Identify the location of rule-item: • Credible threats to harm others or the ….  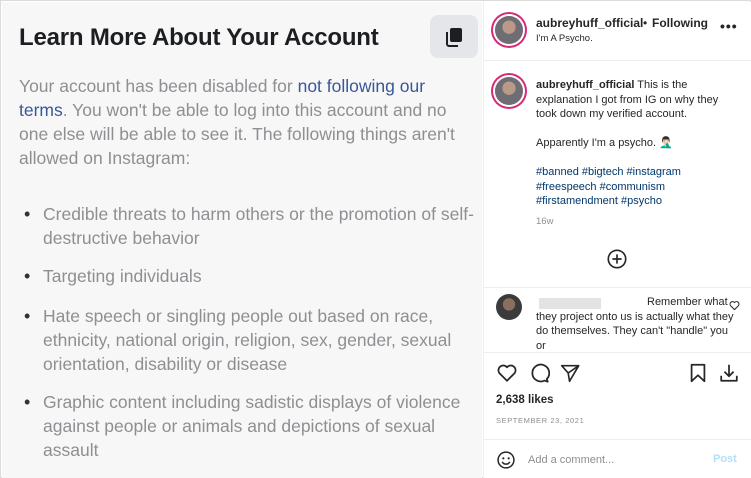
(249, 226).